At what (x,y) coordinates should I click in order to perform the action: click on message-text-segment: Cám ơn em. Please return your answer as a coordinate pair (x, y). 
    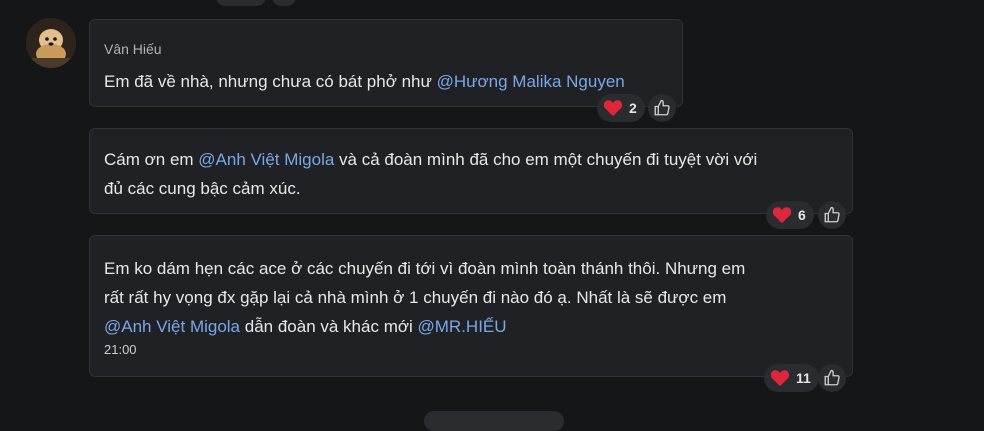
    Looking at the image, I should click on (151, 159).